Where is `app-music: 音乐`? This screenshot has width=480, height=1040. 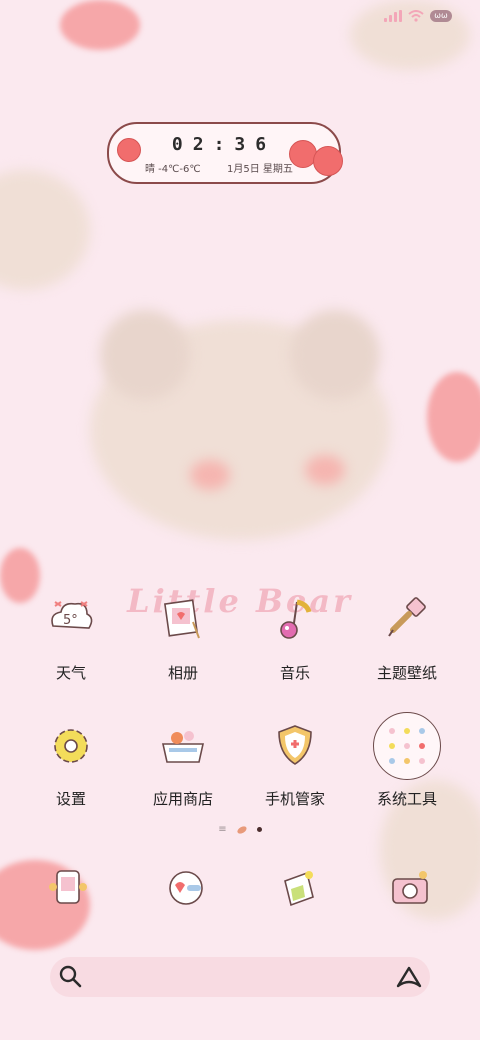
app-music: 音乐 is located at coordinates (295, 636).